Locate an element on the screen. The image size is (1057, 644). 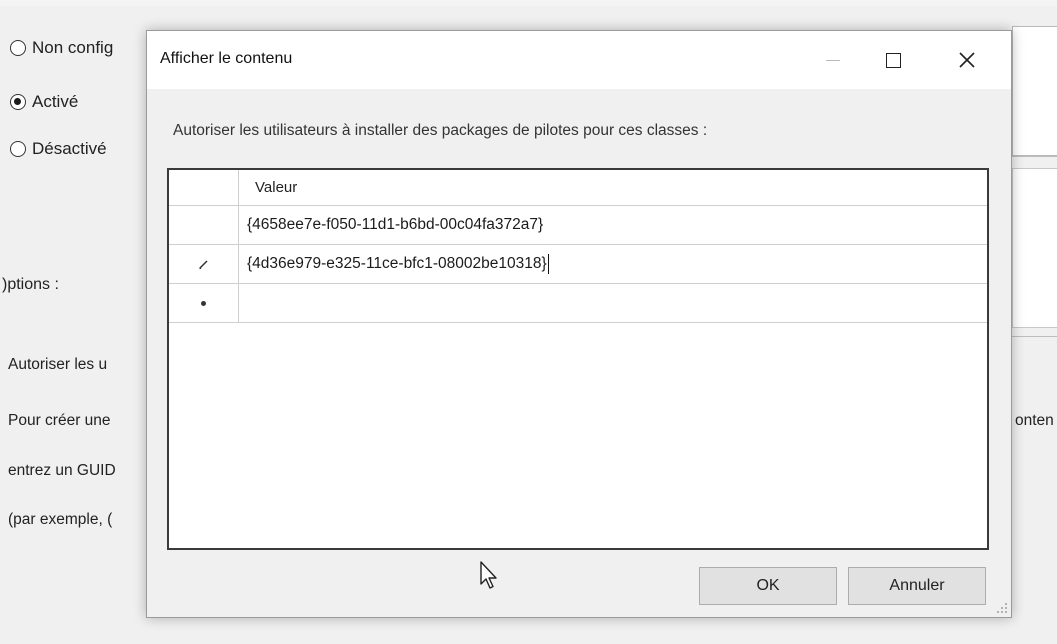
value-cell: {4658ee7e-f050-11d1-b6bd-00c04fa372a7} is located at coordinates (613, 225).